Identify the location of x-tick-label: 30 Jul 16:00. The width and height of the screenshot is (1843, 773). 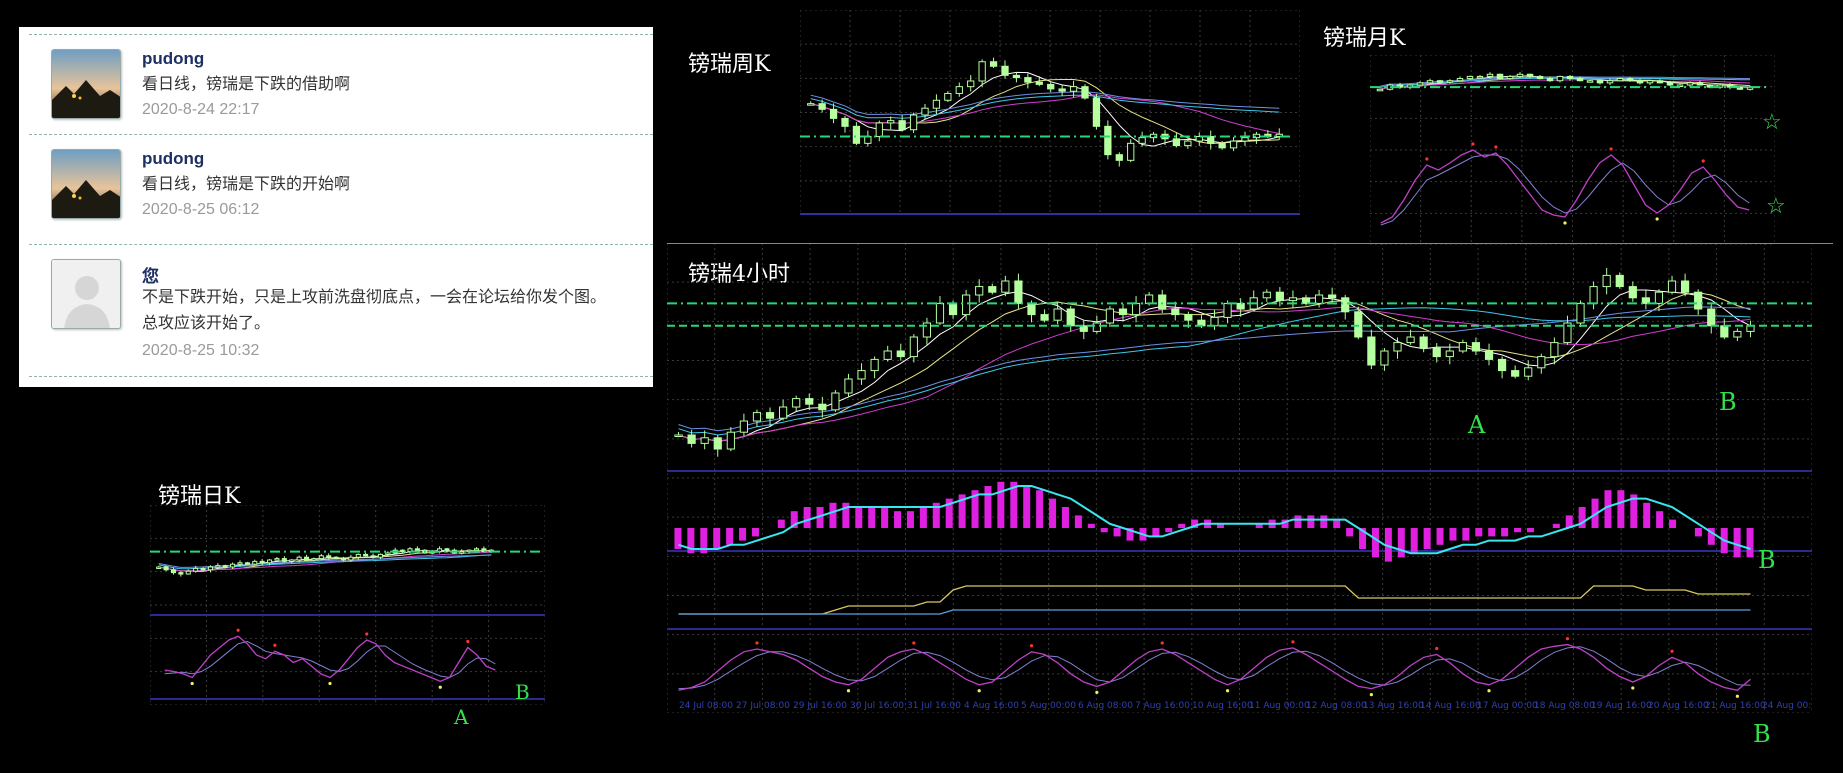
(877, 706).